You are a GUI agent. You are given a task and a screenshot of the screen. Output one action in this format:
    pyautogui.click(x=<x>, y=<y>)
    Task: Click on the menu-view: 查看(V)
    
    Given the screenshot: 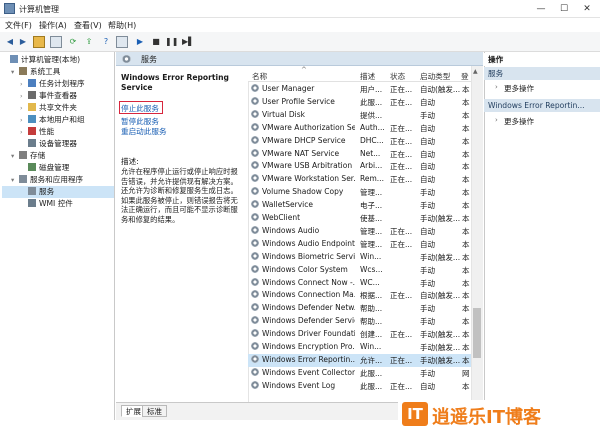 What is the action you would take?
    pyautogui.click(x=88, y=25)
    